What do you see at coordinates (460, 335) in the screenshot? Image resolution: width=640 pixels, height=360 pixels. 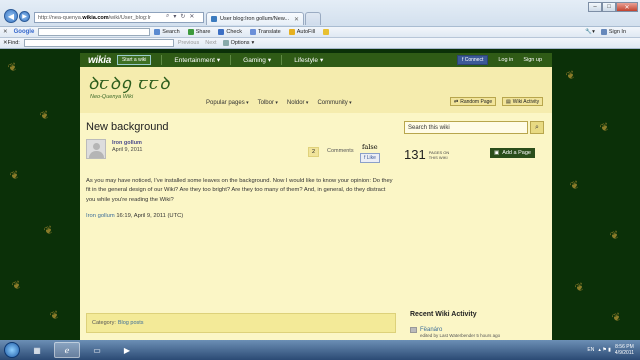 I see `recent-item-meta: edited by Last Waterbender 5 hours ago` at bounding box center [460, 335].